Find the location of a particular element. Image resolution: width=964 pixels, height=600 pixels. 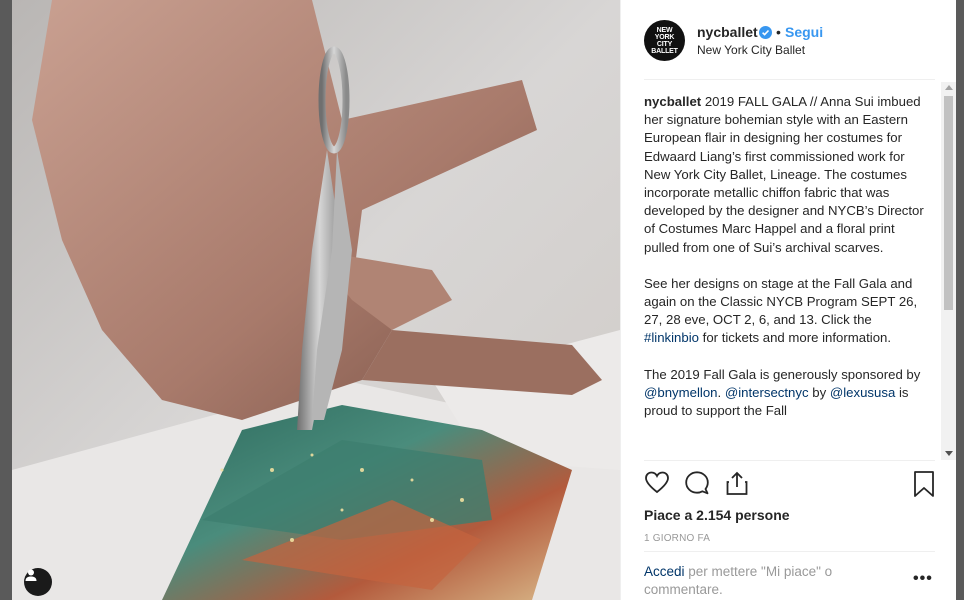

avatar-logo-text: NEW YORK CITY BALLET is located at coordinates (664, 40).